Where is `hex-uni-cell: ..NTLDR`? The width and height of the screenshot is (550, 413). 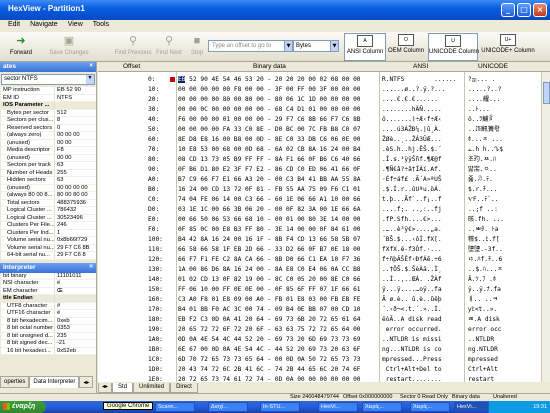
hex-uni-cell: ..NTLDR is located at coordinates (481, 340).